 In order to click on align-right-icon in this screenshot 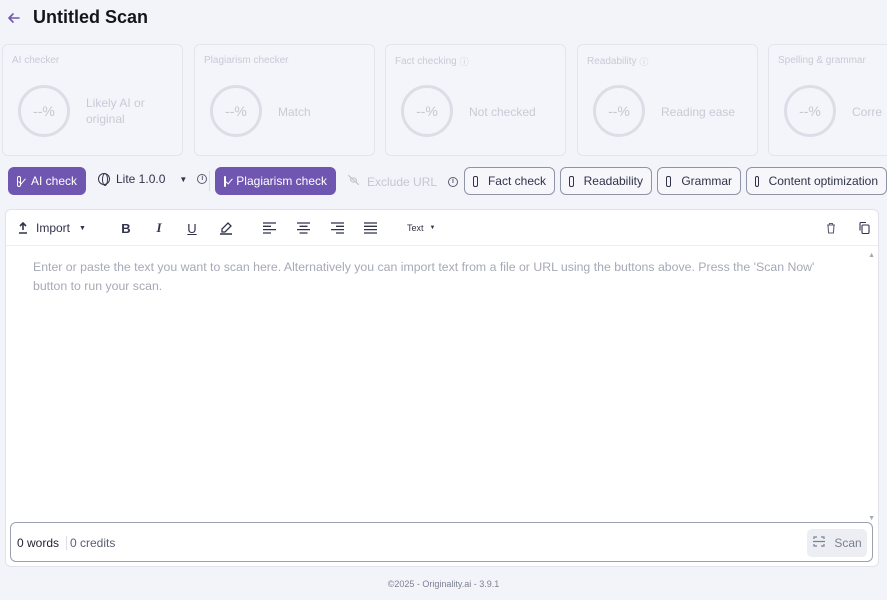, I will do `click(337, 228)`.